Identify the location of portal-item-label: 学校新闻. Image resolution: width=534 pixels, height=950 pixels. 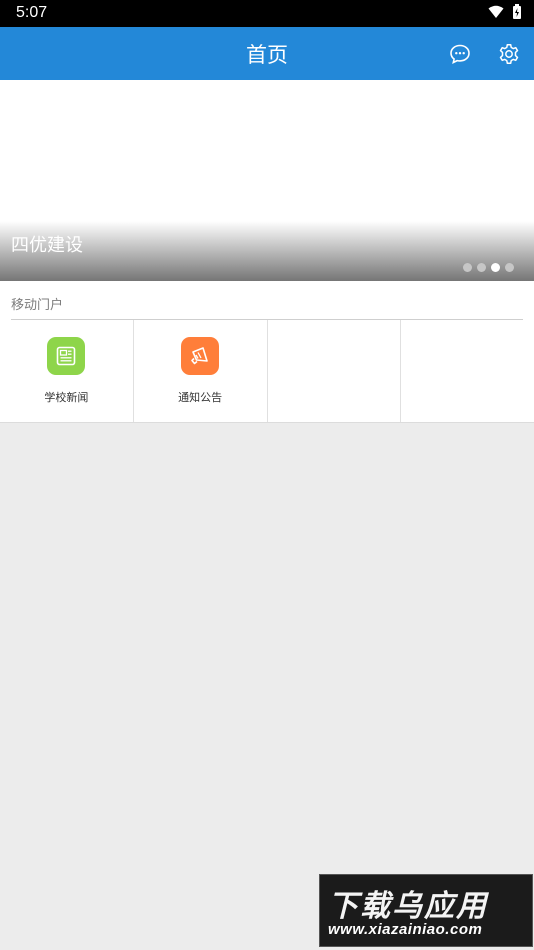
(66, 397).